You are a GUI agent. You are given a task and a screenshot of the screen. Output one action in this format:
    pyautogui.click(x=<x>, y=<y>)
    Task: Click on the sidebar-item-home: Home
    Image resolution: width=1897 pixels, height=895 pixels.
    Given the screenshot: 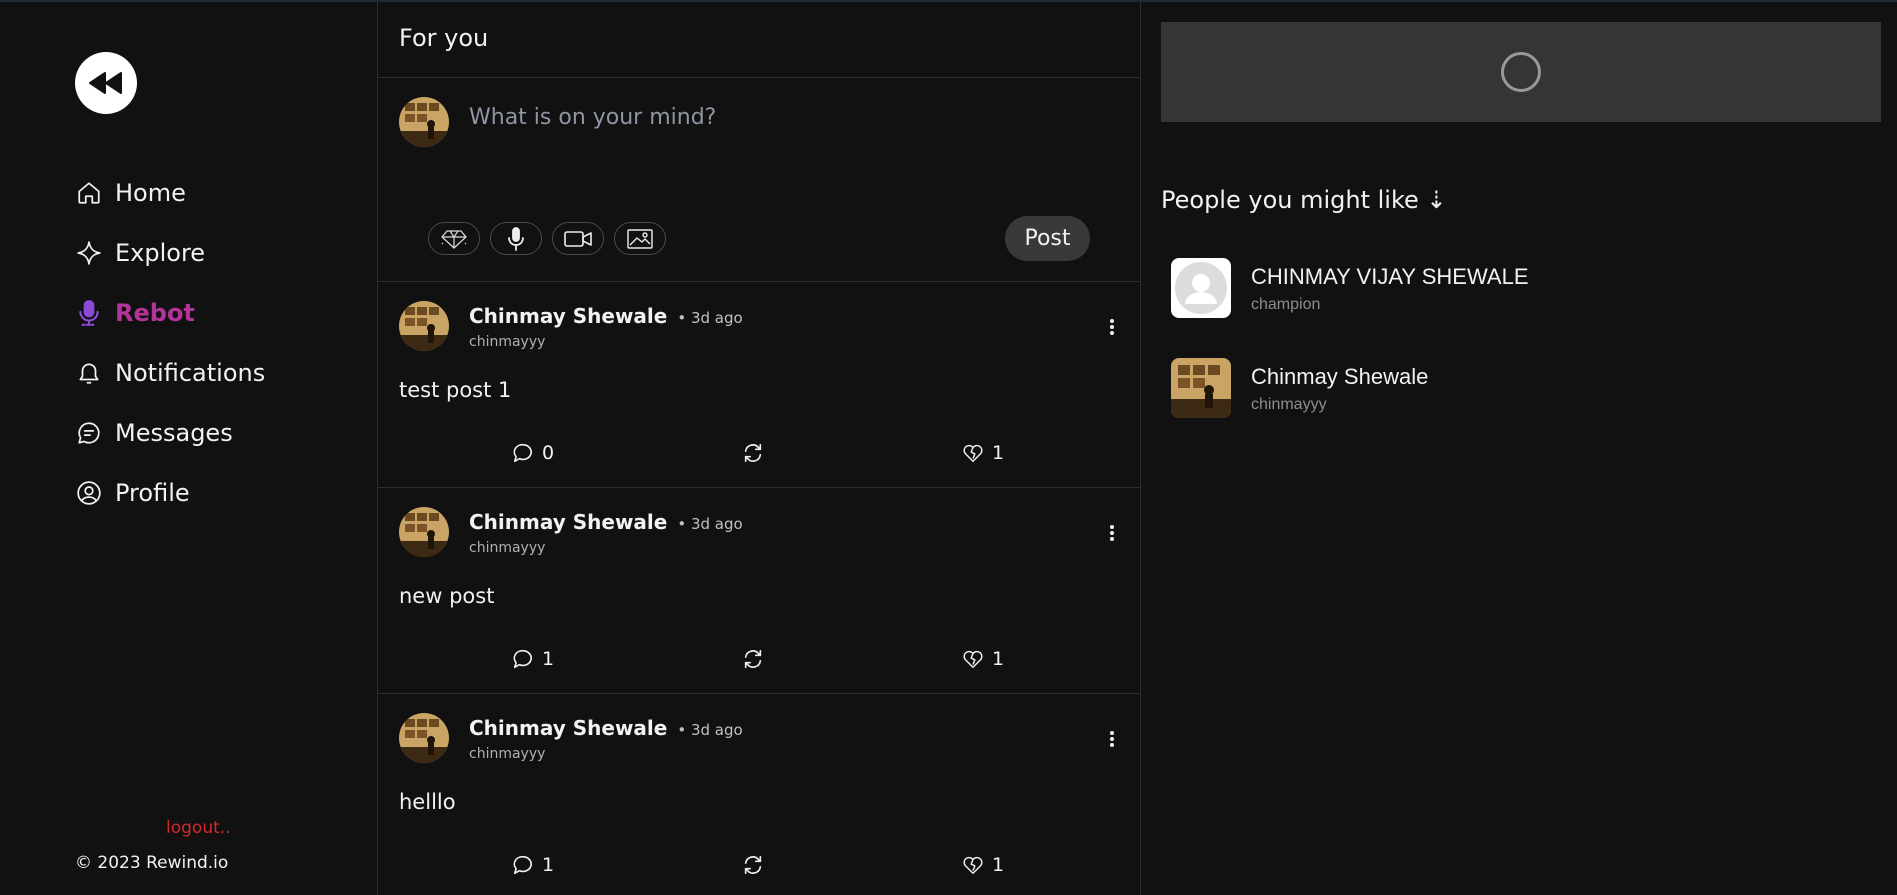 What is the action you would take?
    pyautogui.click(x=170, y=193)
    